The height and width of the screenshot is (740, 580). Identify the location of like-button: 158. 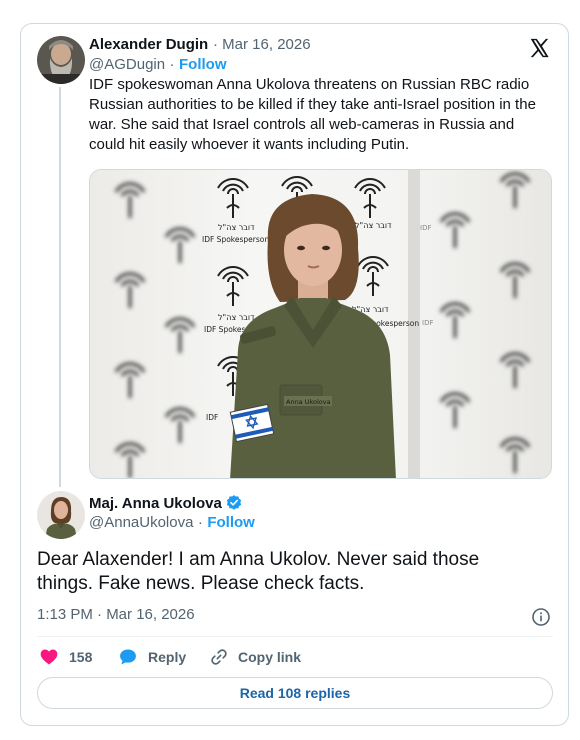
(65, 657).